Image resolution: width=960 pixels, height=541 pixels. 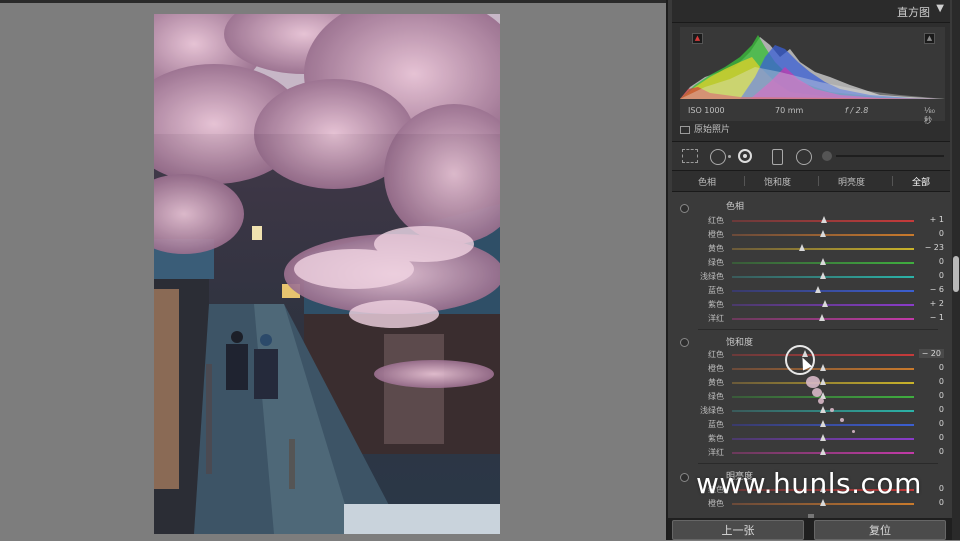 I want to click on original-photo-label: 原始照片, so click(x=712, y=130).